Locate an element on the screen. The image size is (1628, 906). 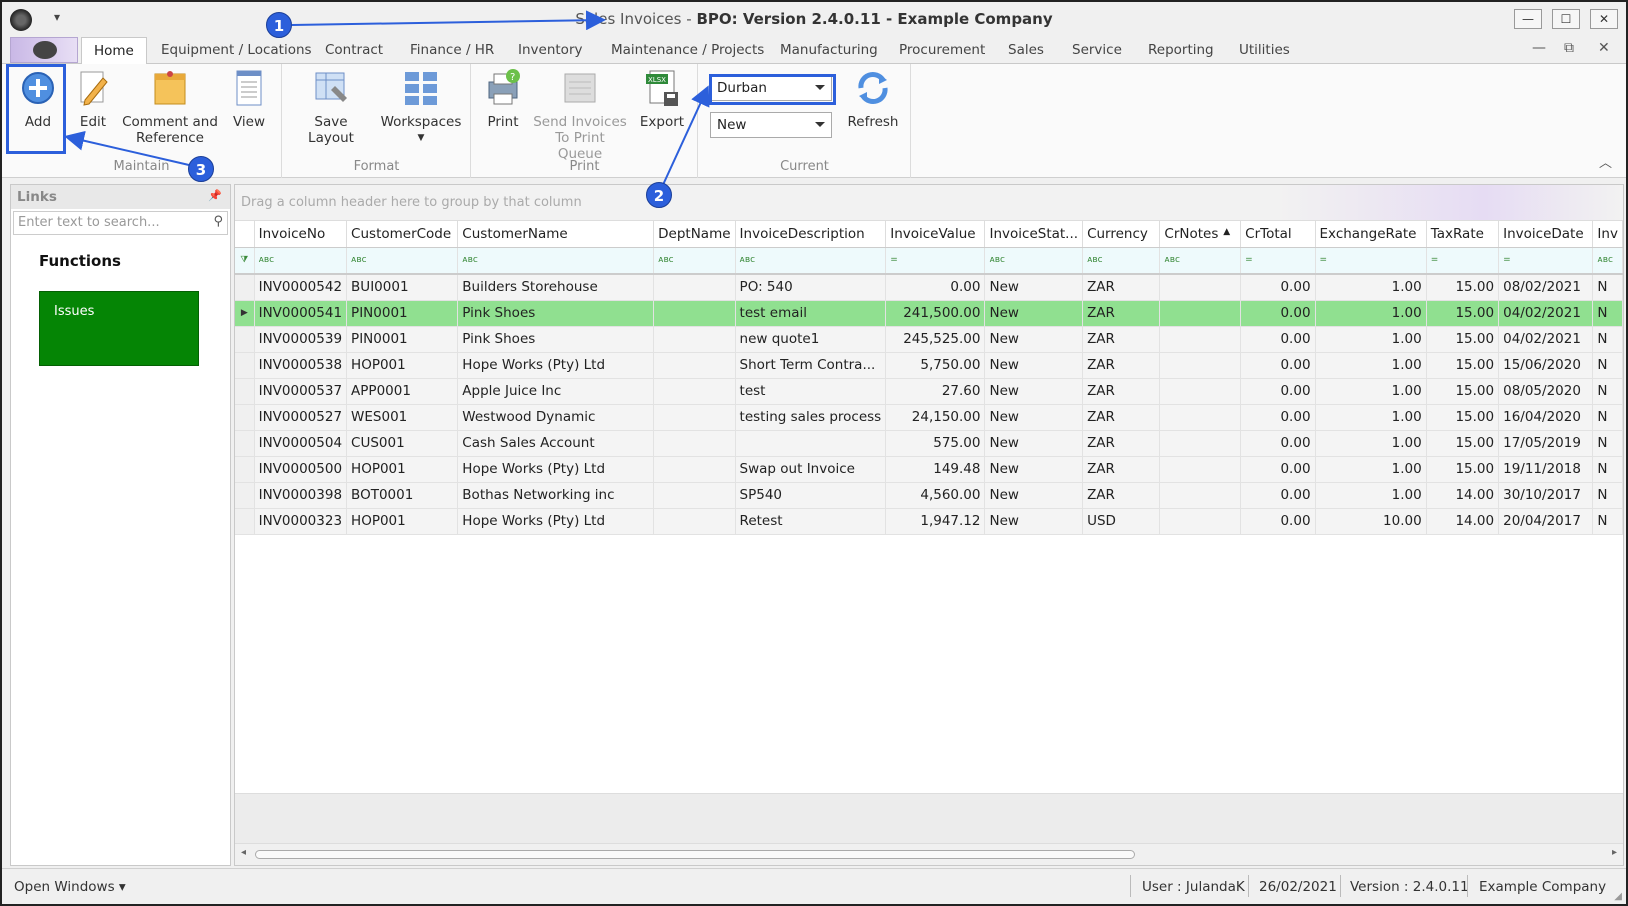
cell-invoicevalue: 4,560.00 is located at coordinates (935, 495).